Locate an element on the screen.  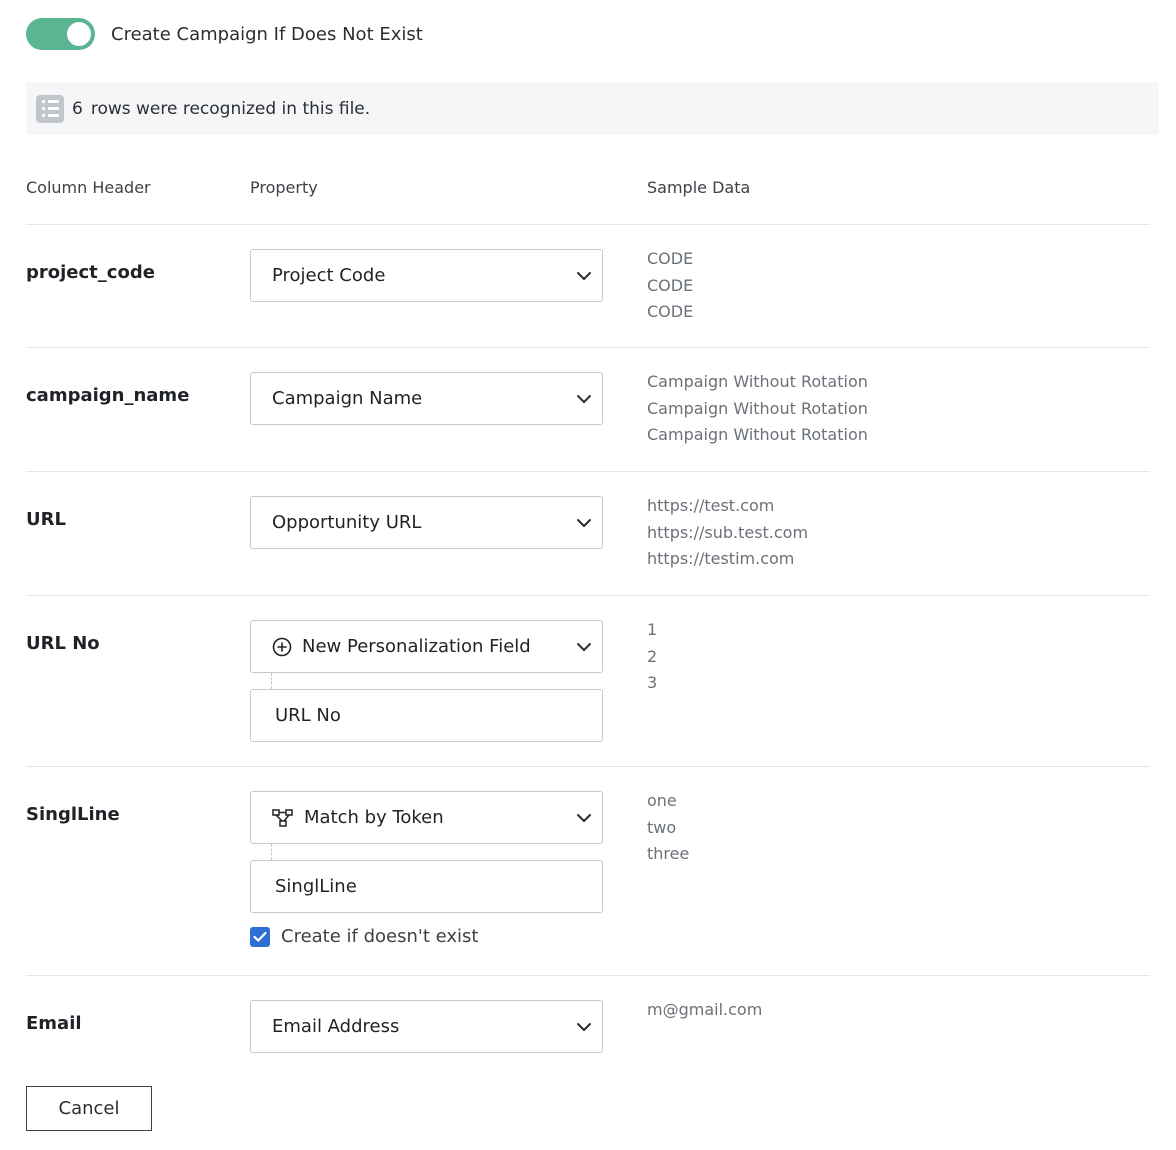
toggle-knob is located at coordinates (79, 34).